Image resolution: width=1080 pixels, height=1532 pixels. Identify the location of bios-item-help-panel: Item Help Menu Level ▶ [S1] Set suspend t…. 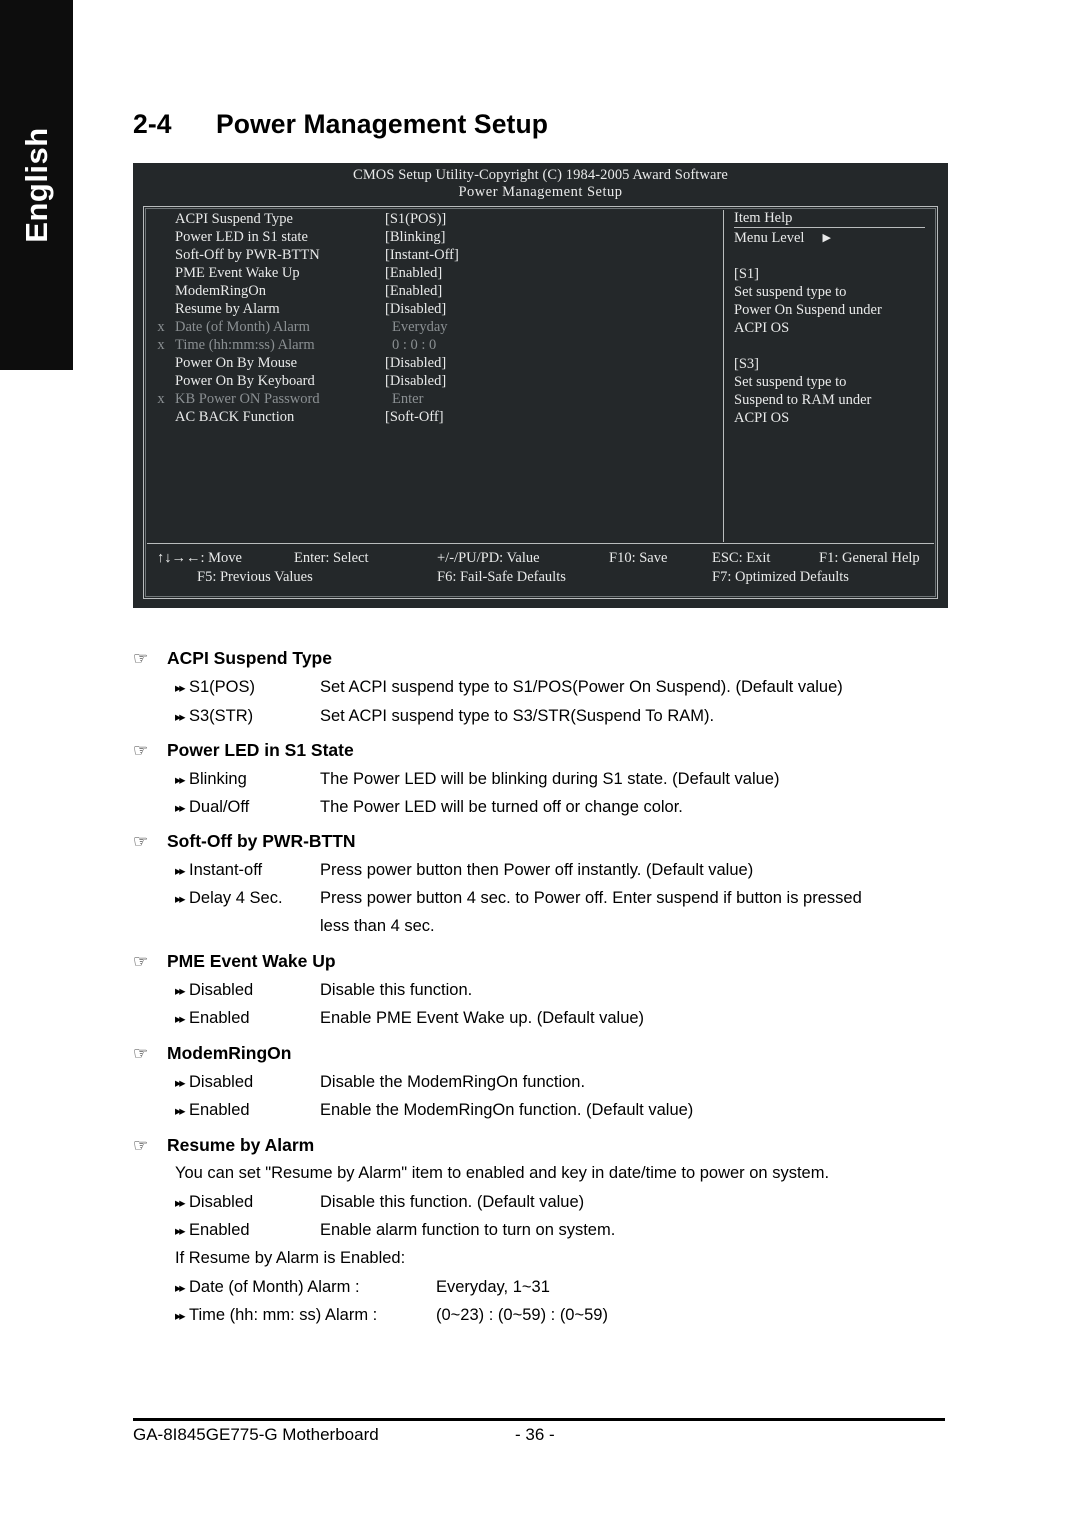
(829, 376).